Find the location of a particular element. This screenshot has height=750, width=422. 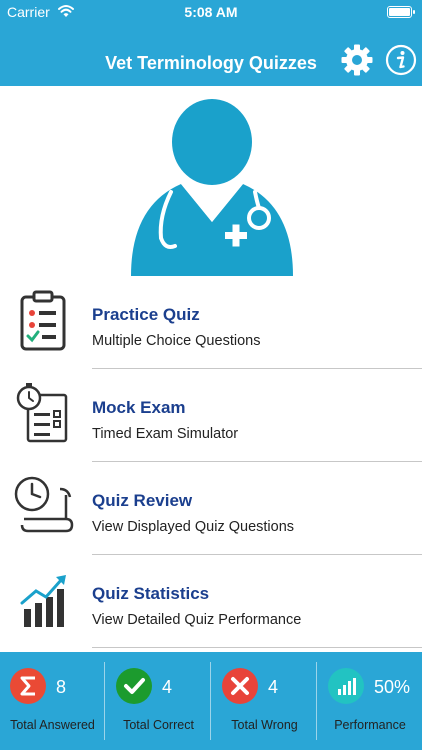

menu-item-title: Quiz Statistics is located at coordinates (151, 593).